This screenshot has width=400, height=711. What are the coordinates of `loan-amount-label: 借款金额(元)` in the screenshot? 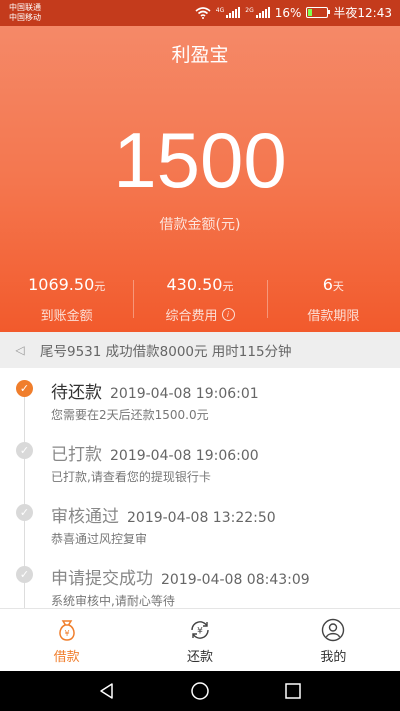 It's located at (200, 225).